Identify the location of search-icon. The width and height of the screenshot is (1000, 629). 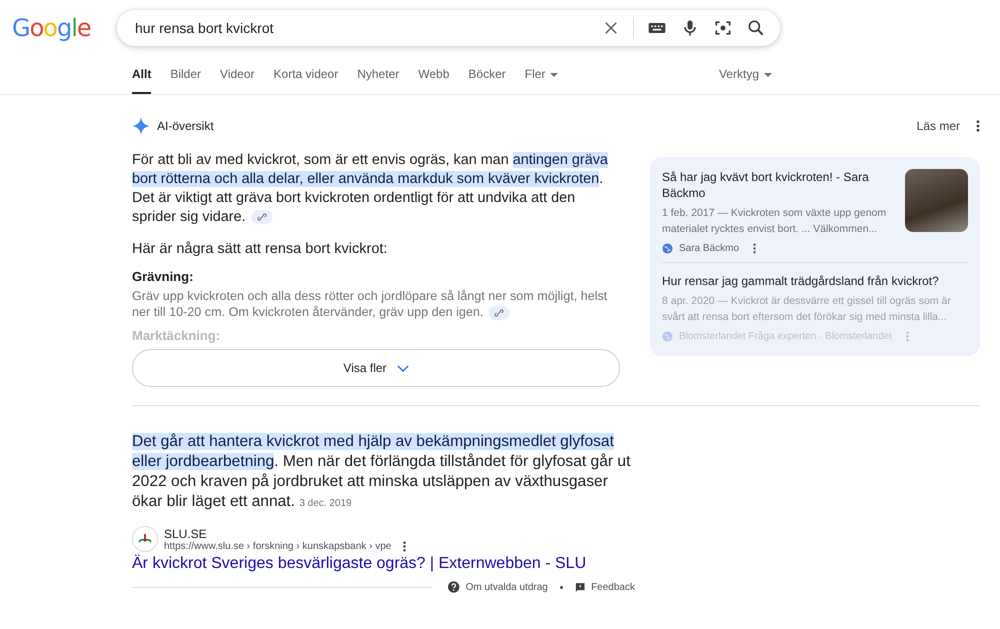
(756, 28).